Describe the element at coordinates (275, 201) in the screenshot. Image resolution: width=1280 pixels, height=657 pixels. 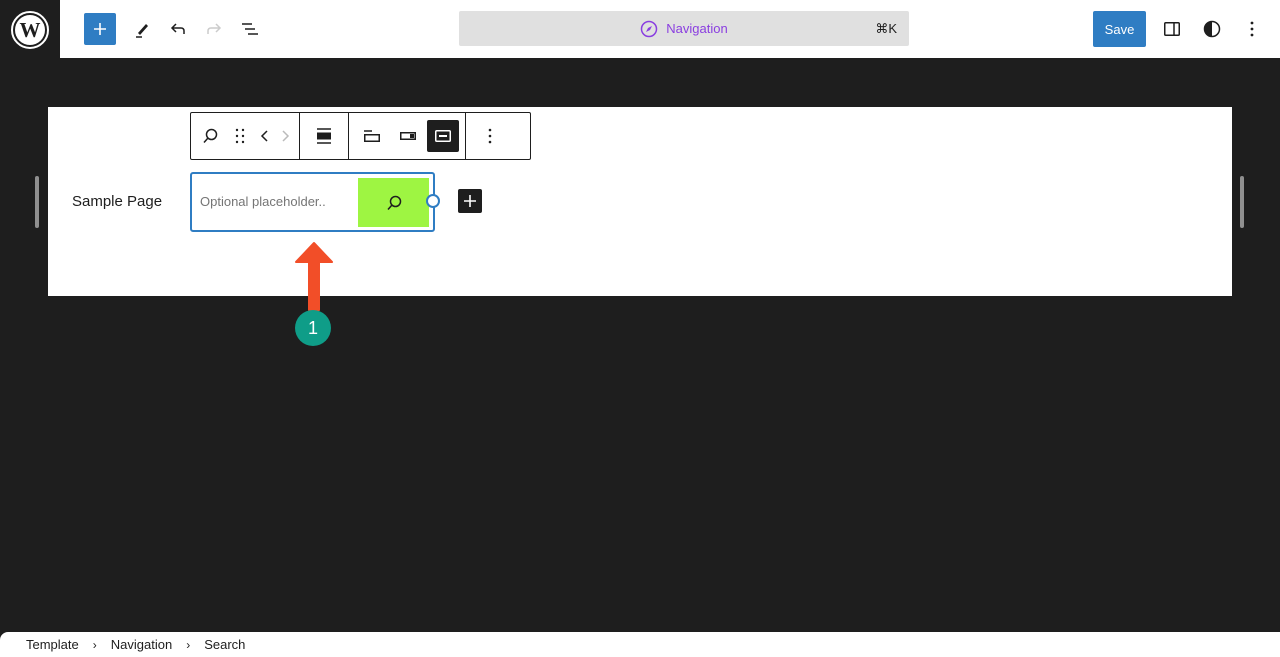
I see `search-input` at that location.